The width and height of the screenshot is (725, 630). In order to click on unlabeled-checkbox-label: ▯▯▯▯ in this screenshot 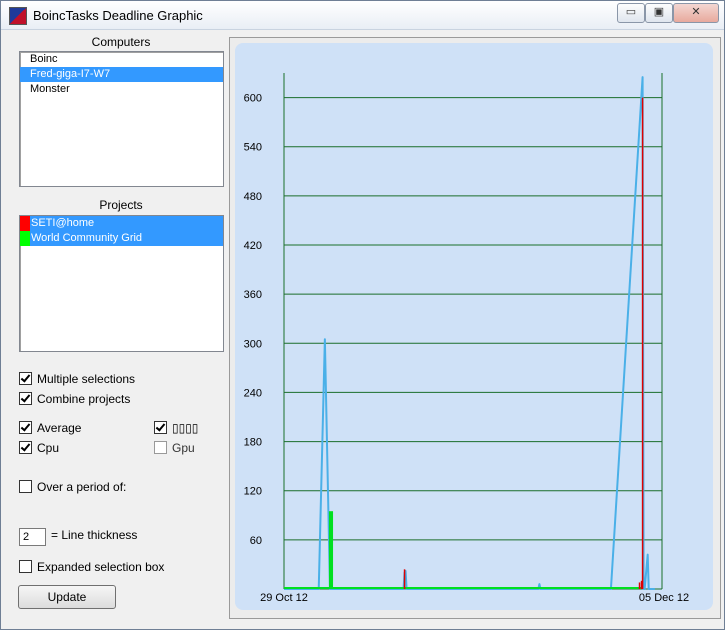, I will do `click(185, 428)`.